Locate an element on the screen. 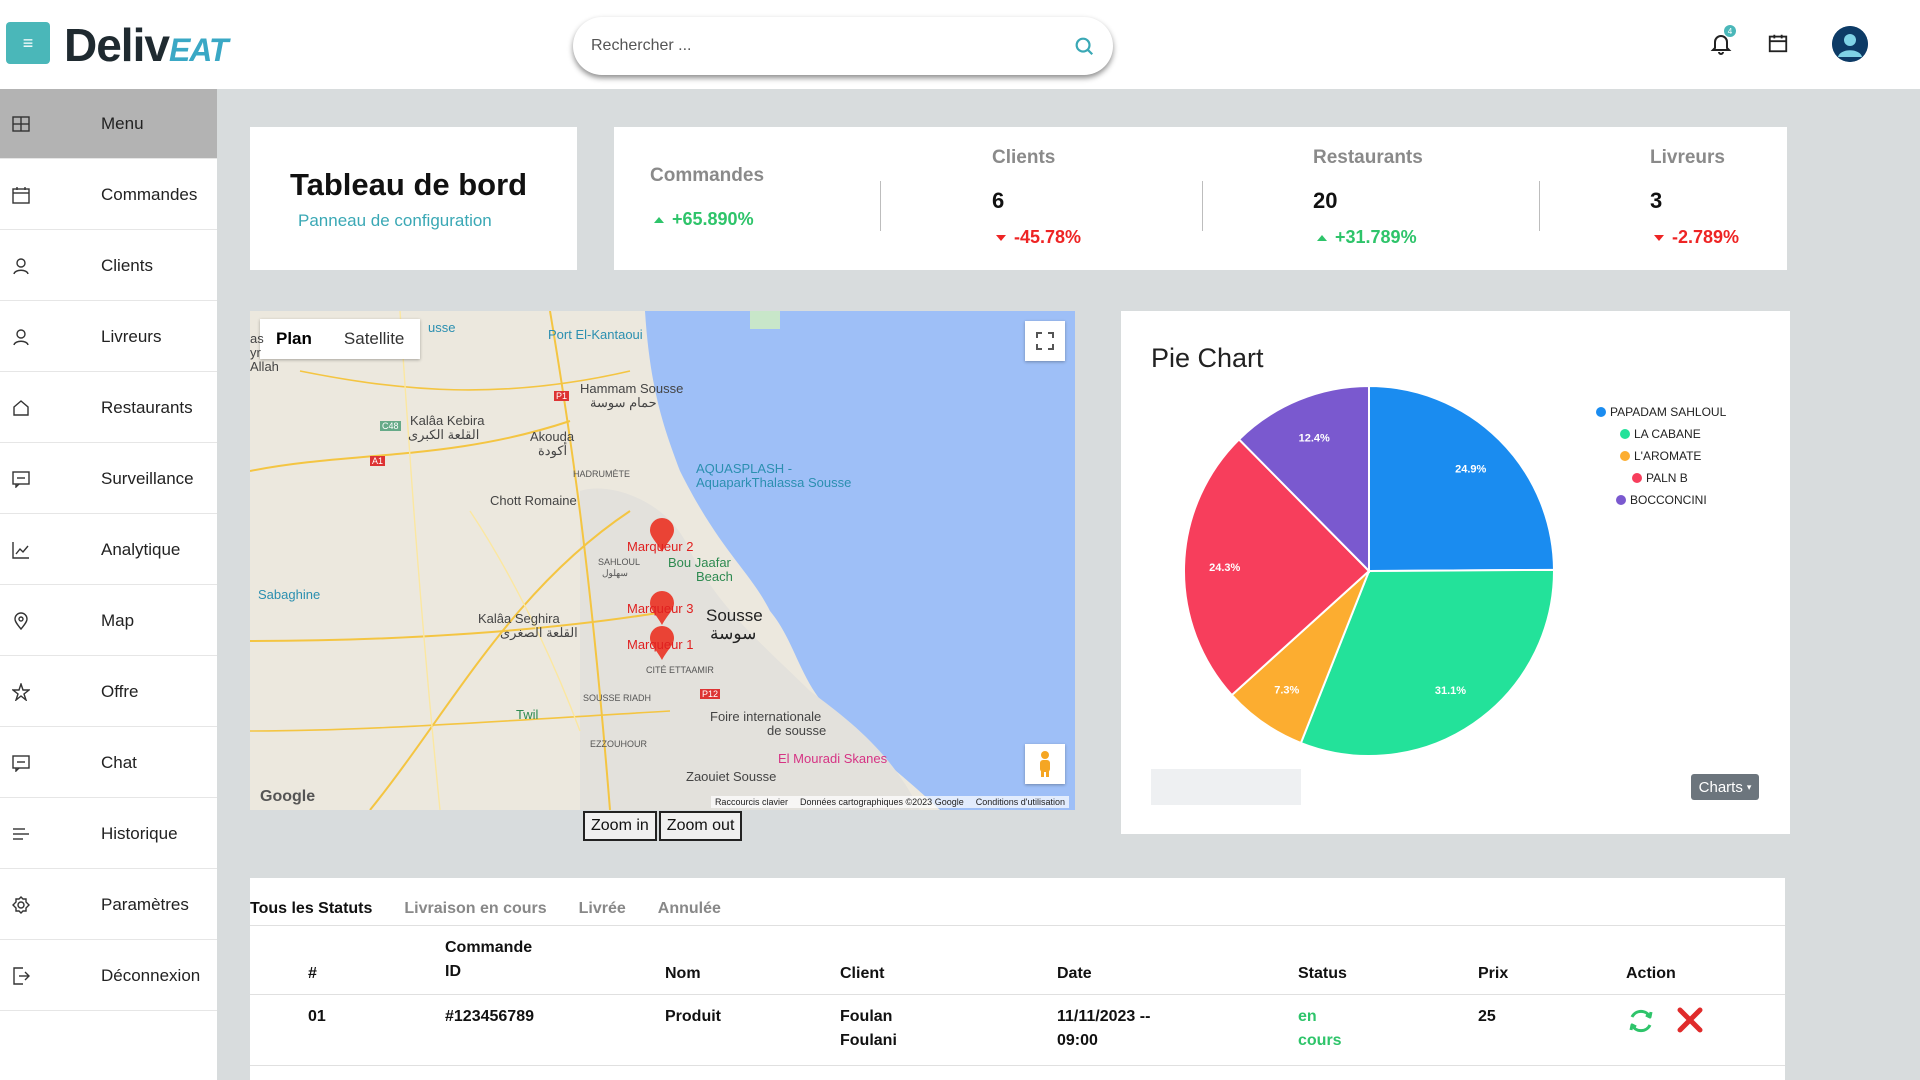 This screenshot has height=1080, width=1920. sidebar-item-menu: Menu is located at coordinates (108, 124).